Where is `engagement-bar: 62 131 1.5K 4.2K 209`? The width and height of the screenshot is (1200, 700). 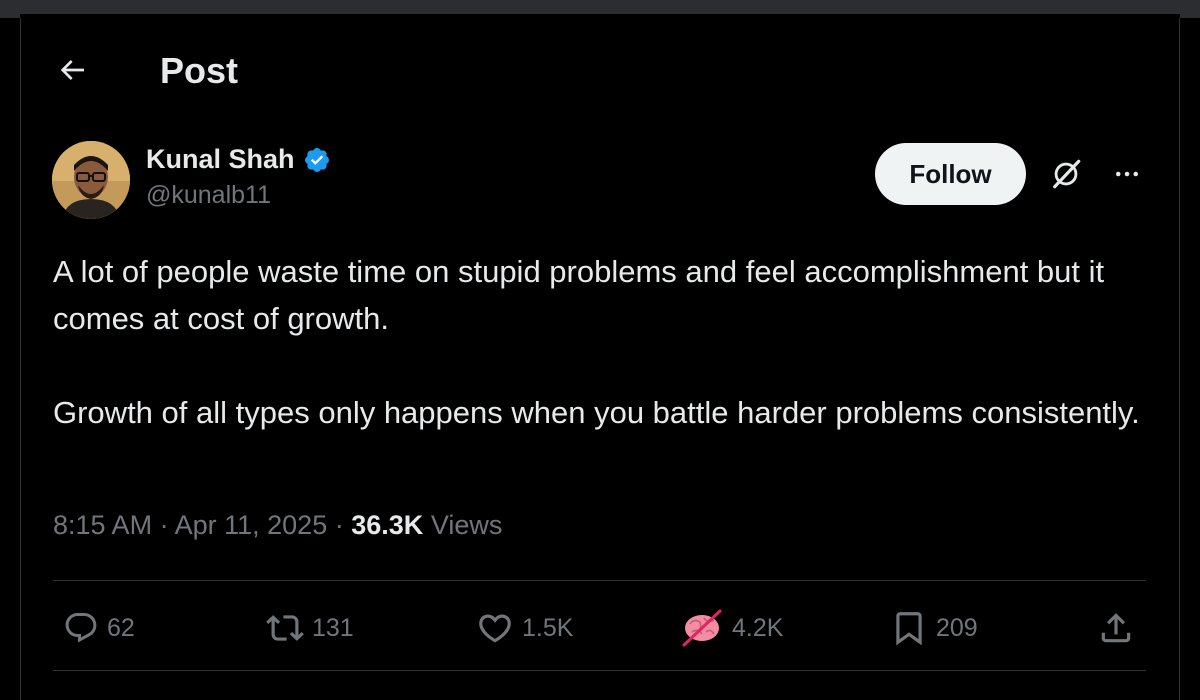 engagement-bar: 62 131 1.5K 4.2K 209 is located at coordinates (599, 628).